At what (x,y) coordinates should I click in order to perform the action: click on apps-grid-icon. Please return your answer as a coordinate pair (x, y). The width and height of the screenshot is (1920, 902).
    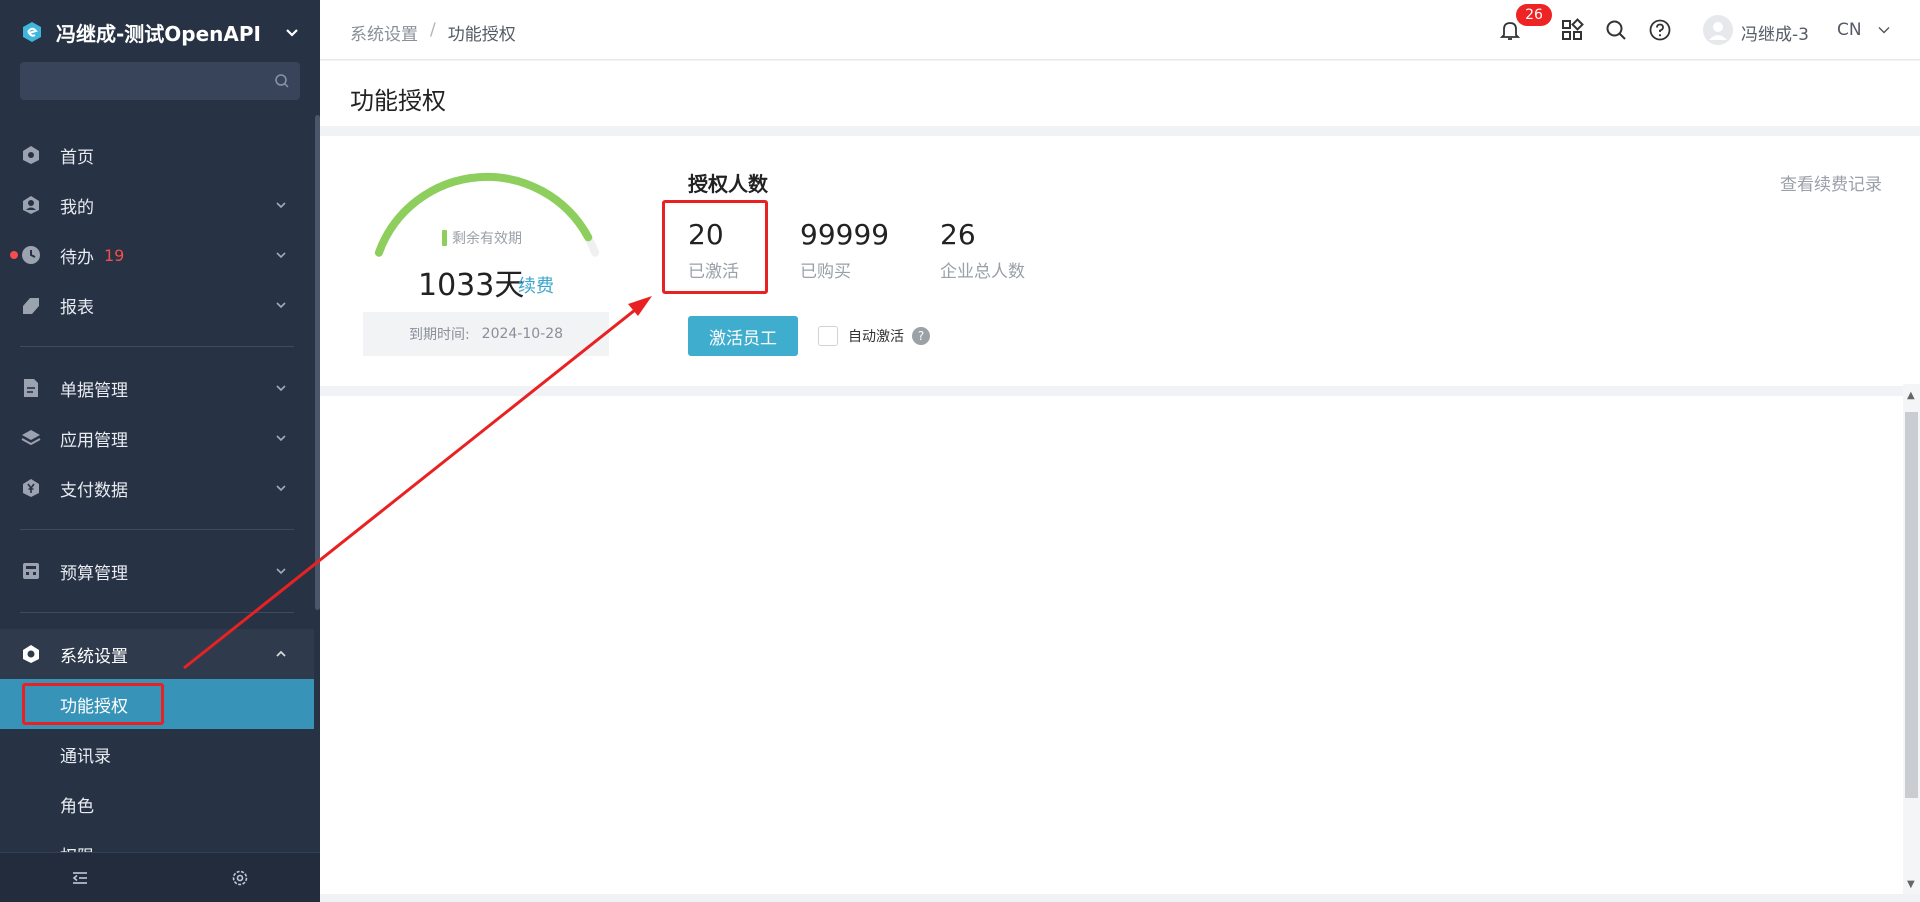
    Looking at the image, I should click on (1572, 30).